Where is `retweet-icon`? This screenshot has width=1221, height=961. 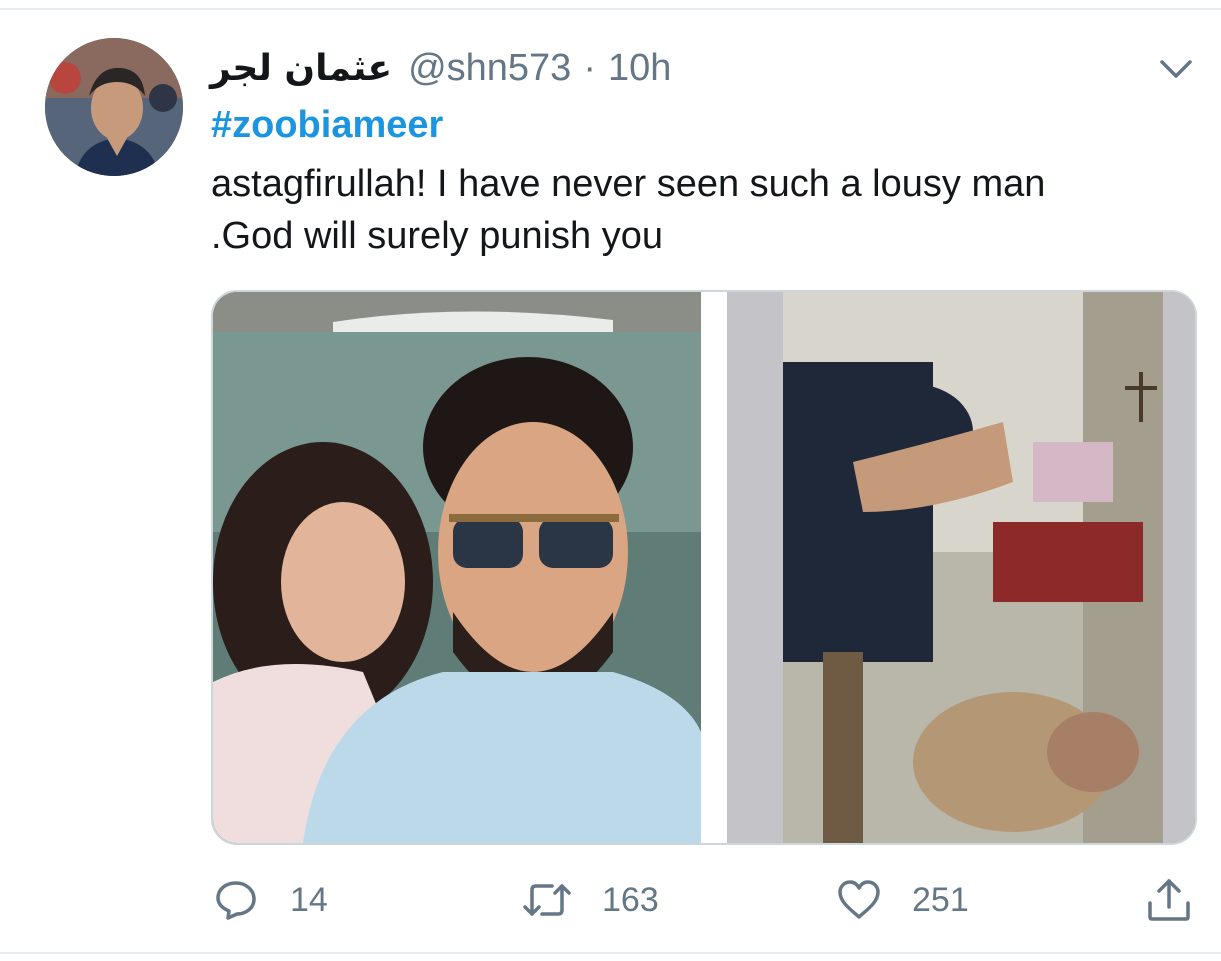 retweet-icon is located at coordinates (547, 900).